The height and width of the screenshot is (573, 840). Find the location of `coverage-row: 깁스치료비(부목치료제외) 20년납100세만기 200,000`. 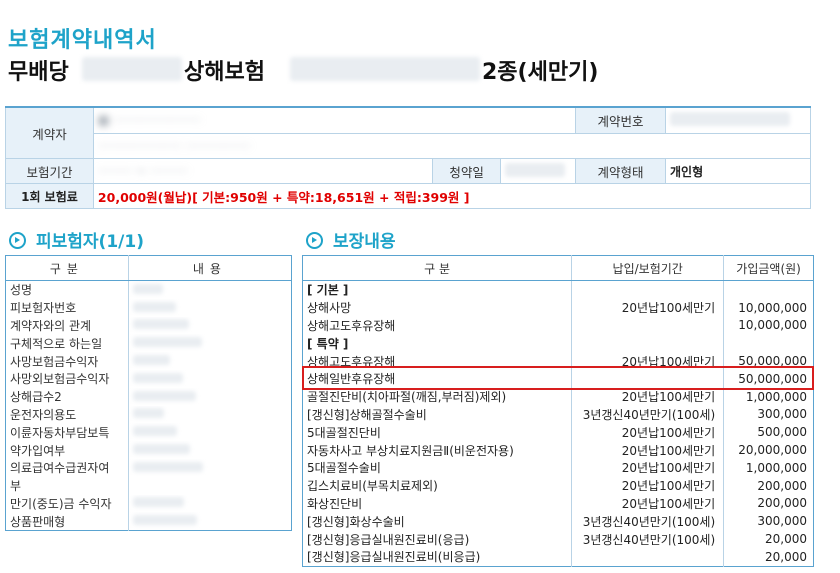

coverage-row: 깁스치료비(부목치료제외) 20년납100세만기 200,000 is located at coordinates (558, 485).